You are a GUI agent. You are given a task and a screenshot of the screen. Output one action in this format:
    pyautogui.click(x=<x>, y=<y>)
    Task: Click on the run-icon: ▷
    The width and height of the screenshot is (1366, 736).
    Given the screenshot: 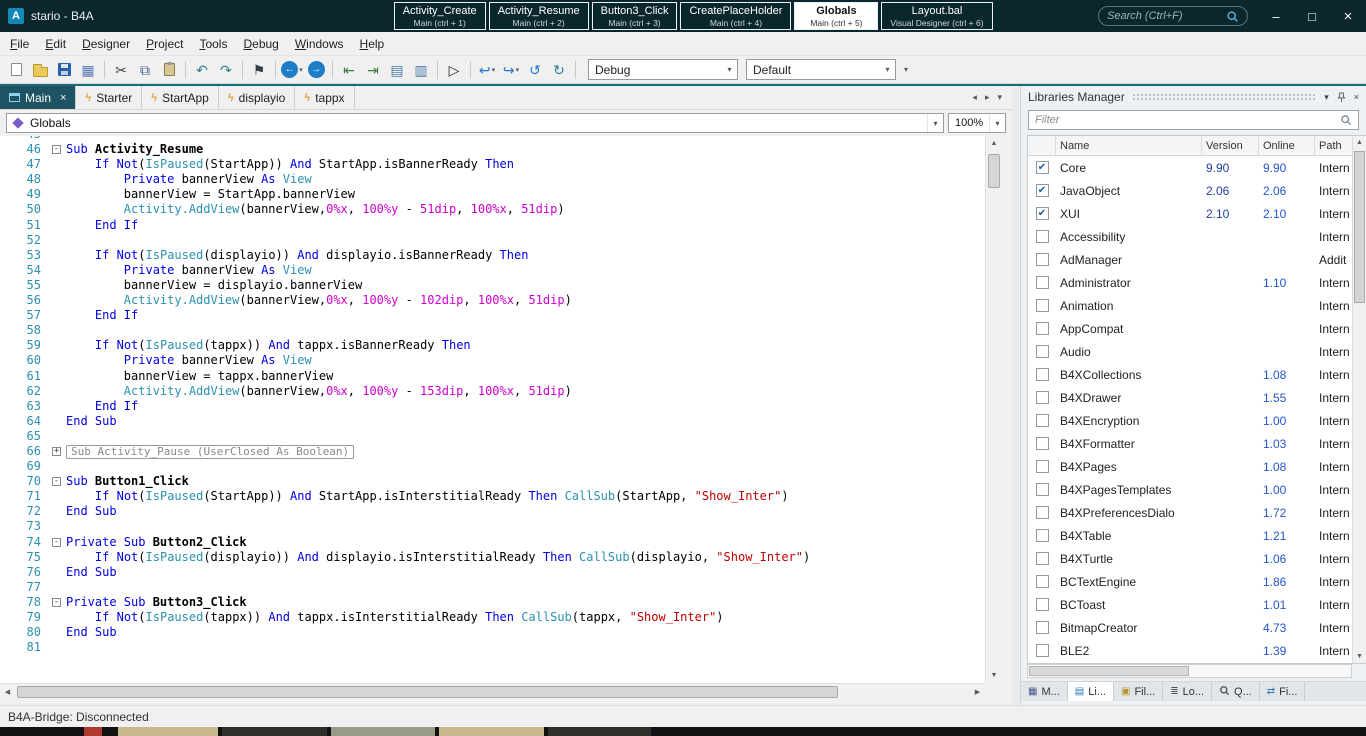 What is the action you would take?
    pyautogui.click(x=454, y=70)
    